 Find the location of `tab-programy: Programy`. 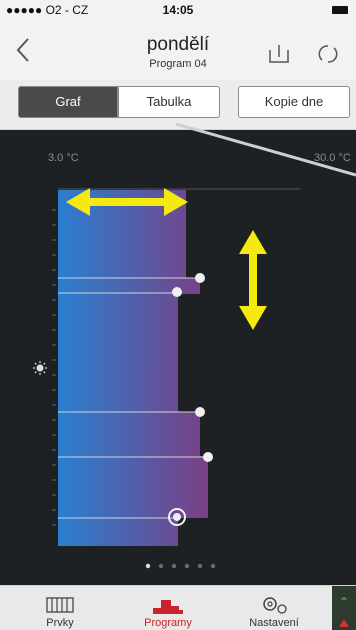

tab-programy: Programy is located at coordinates (168, 608).